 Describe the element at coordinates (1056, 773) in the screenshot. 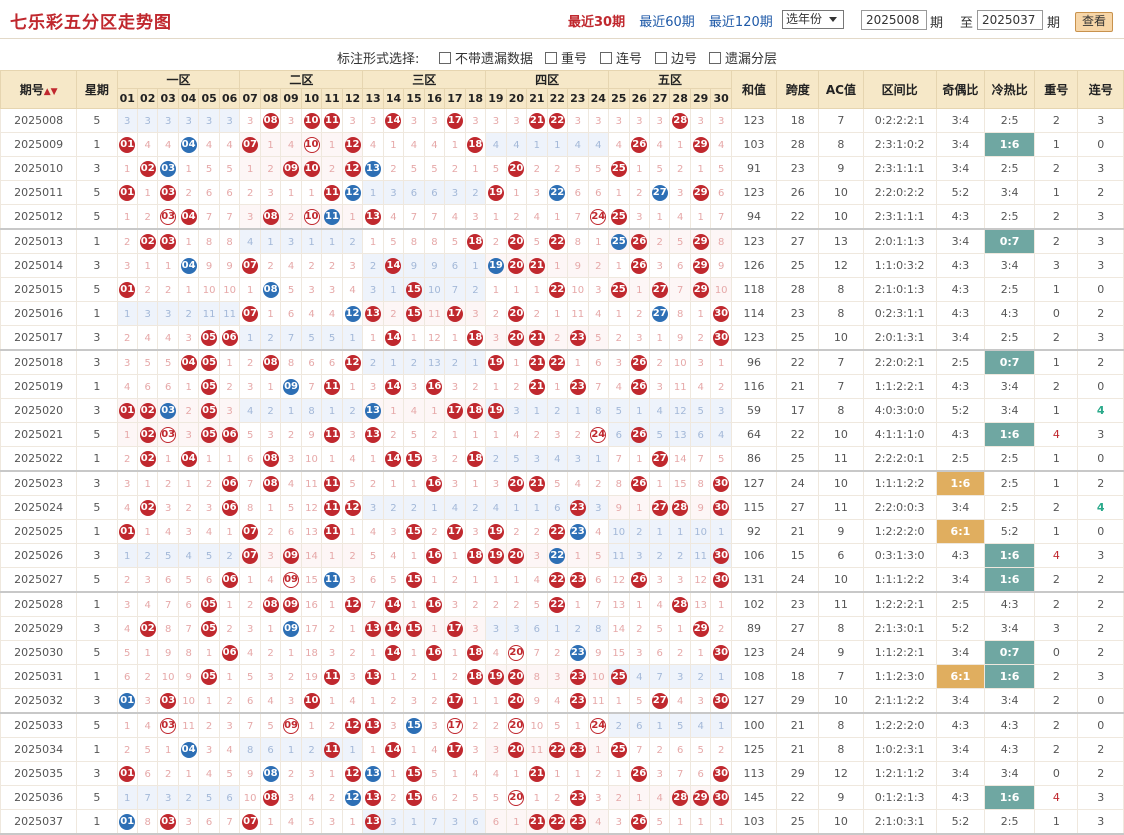

I see `repeat-cell: 0` at that location.